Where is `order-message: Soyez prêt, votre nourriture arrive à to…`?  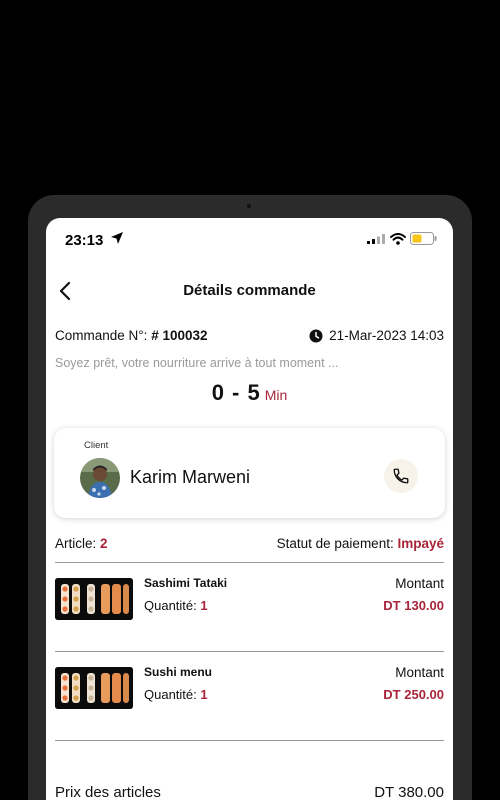 order-message: Soyez prêt, votre nourriture arrive à to… is located at coordinates (197, 363).